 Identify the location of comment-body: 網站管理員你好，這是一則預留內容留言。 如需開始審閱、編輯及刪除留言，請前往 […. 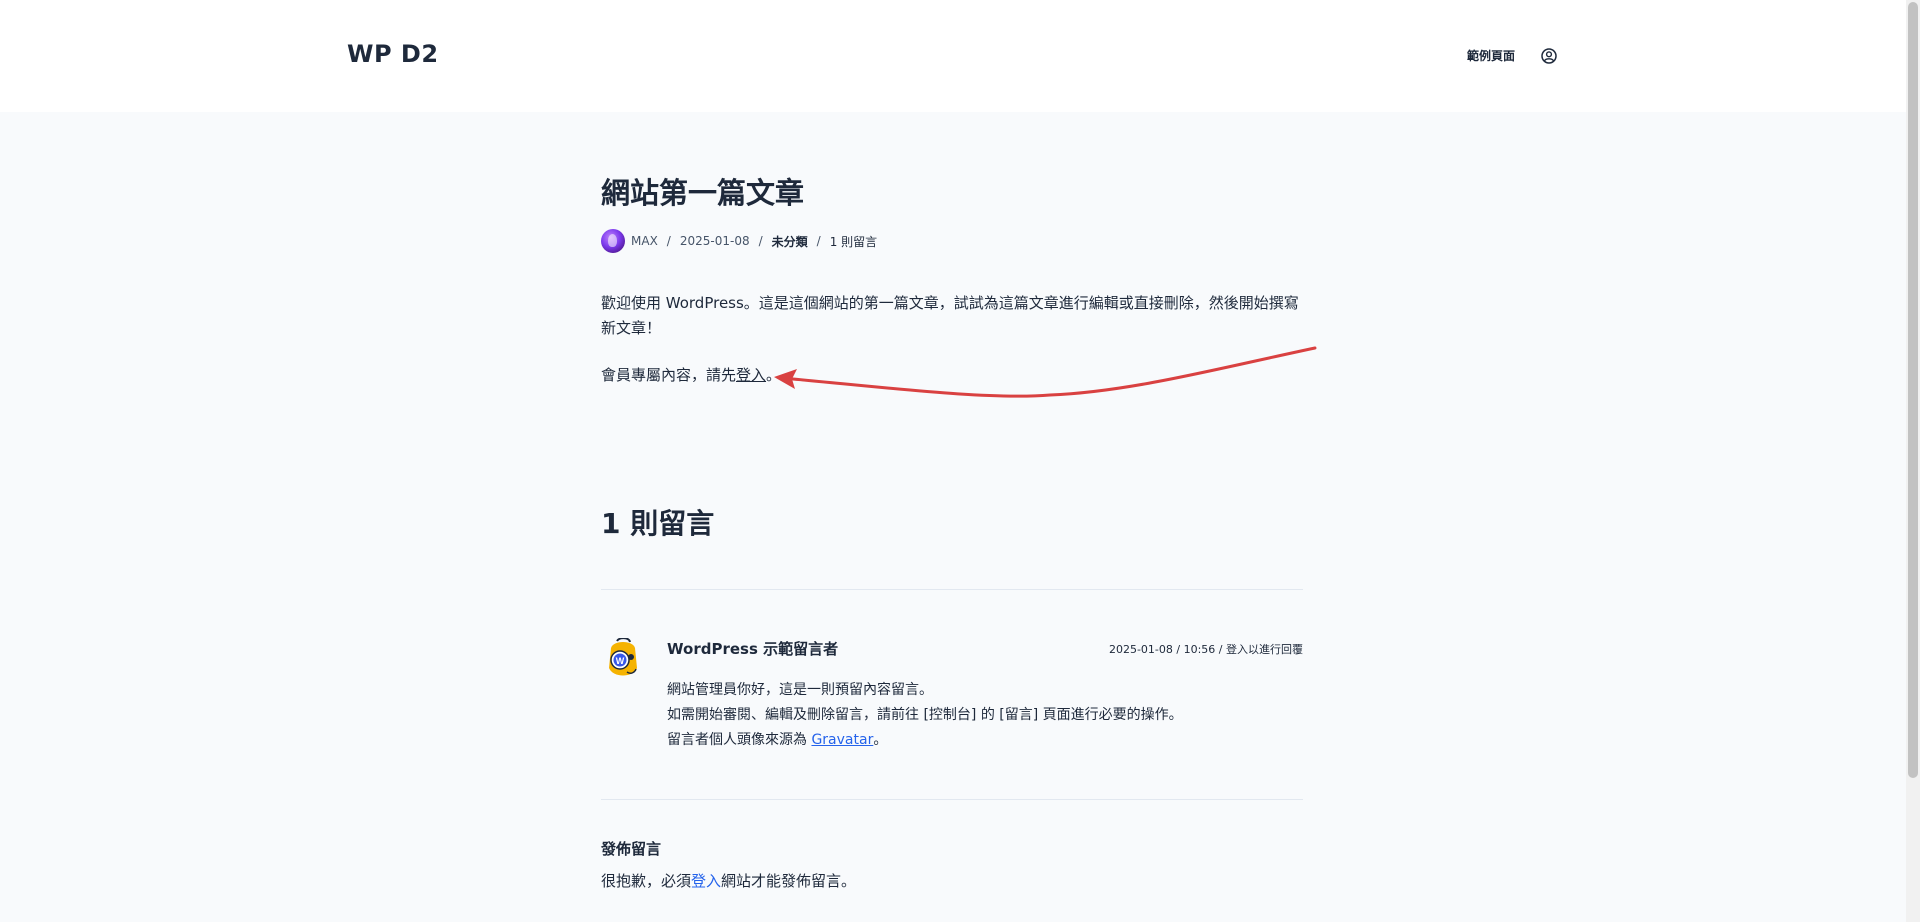
(925, 715).